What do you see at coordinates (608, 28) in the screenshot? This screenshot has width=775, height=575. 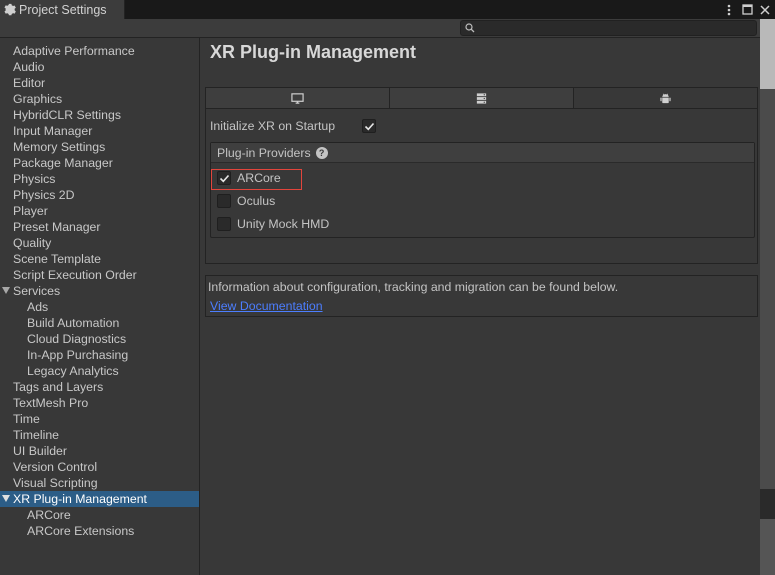 I see `search-input` at bounding box center [608, 28].